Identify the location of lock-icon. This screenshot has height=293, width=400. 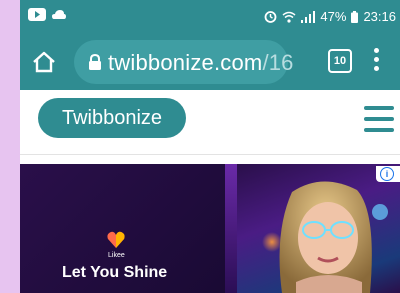
(95, 62).